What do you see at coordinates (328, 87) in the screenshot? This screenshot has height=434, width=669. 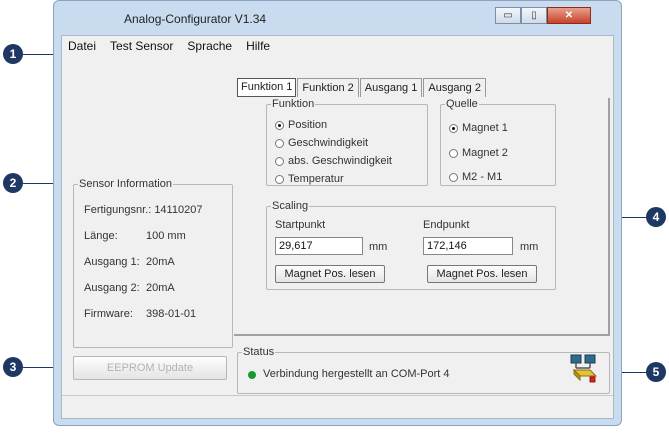 I see `tab-funktion-2: Funktion 2` at bounding box center [328, 87].